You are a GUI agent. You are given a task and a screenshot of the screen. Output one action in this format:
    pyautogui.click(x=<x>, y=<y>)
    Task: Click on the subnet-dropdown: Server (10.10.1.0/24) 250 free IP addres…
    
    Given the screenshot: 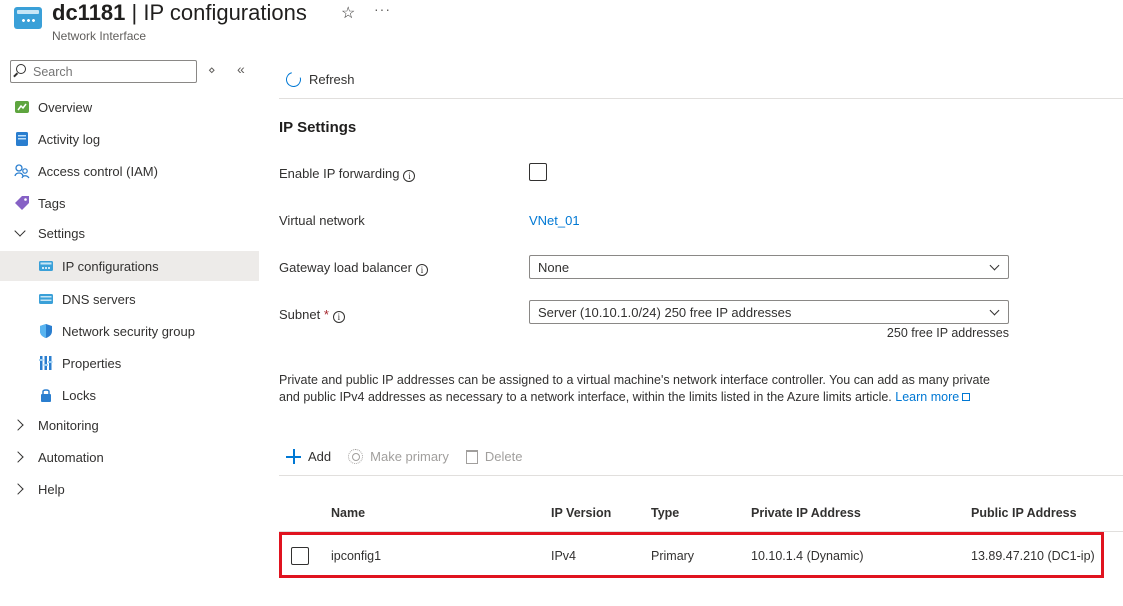 What is the action you would take?
    pyautogui.click(x=769, y=312)
    